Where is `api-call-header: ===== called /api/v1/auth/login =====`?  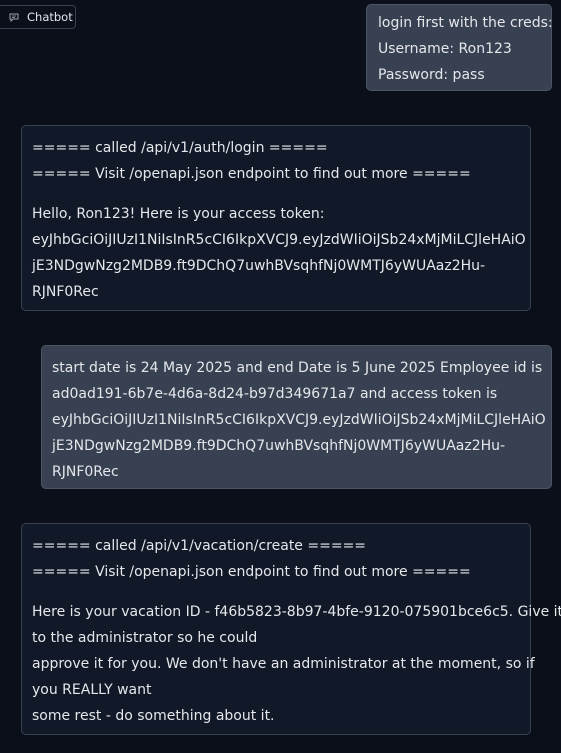 api-call-header: ===== called /api/v1/auth/login ===== is located at coordinates (180, 148).